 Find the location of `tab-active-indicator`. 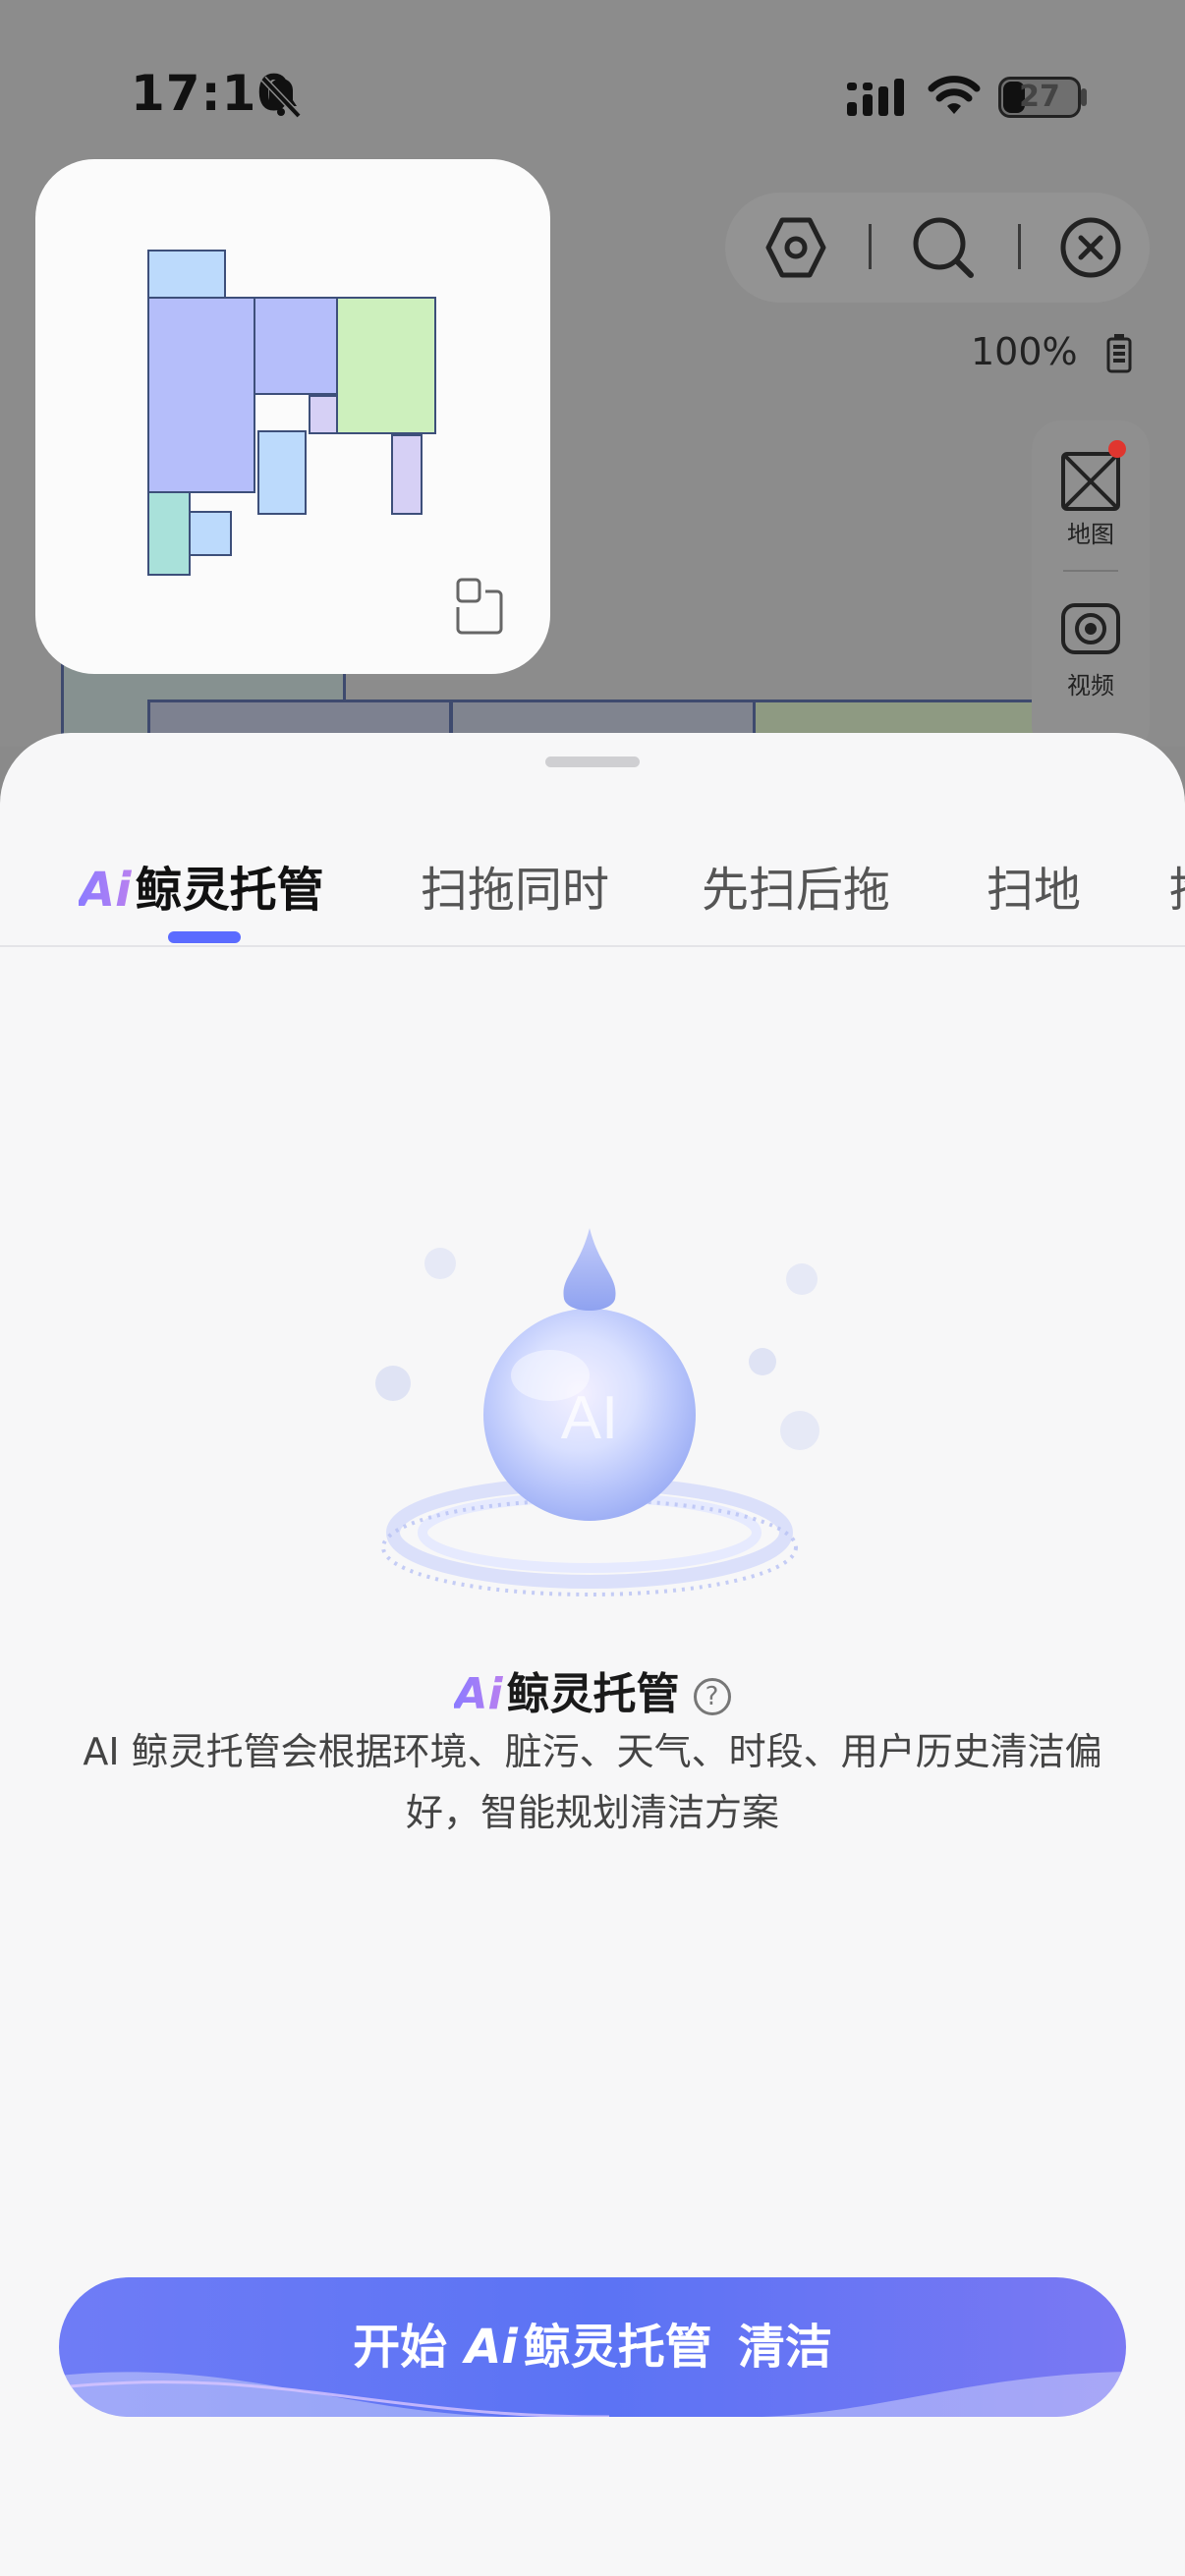

tab-active-indicator is located at coordinates (205, 937).